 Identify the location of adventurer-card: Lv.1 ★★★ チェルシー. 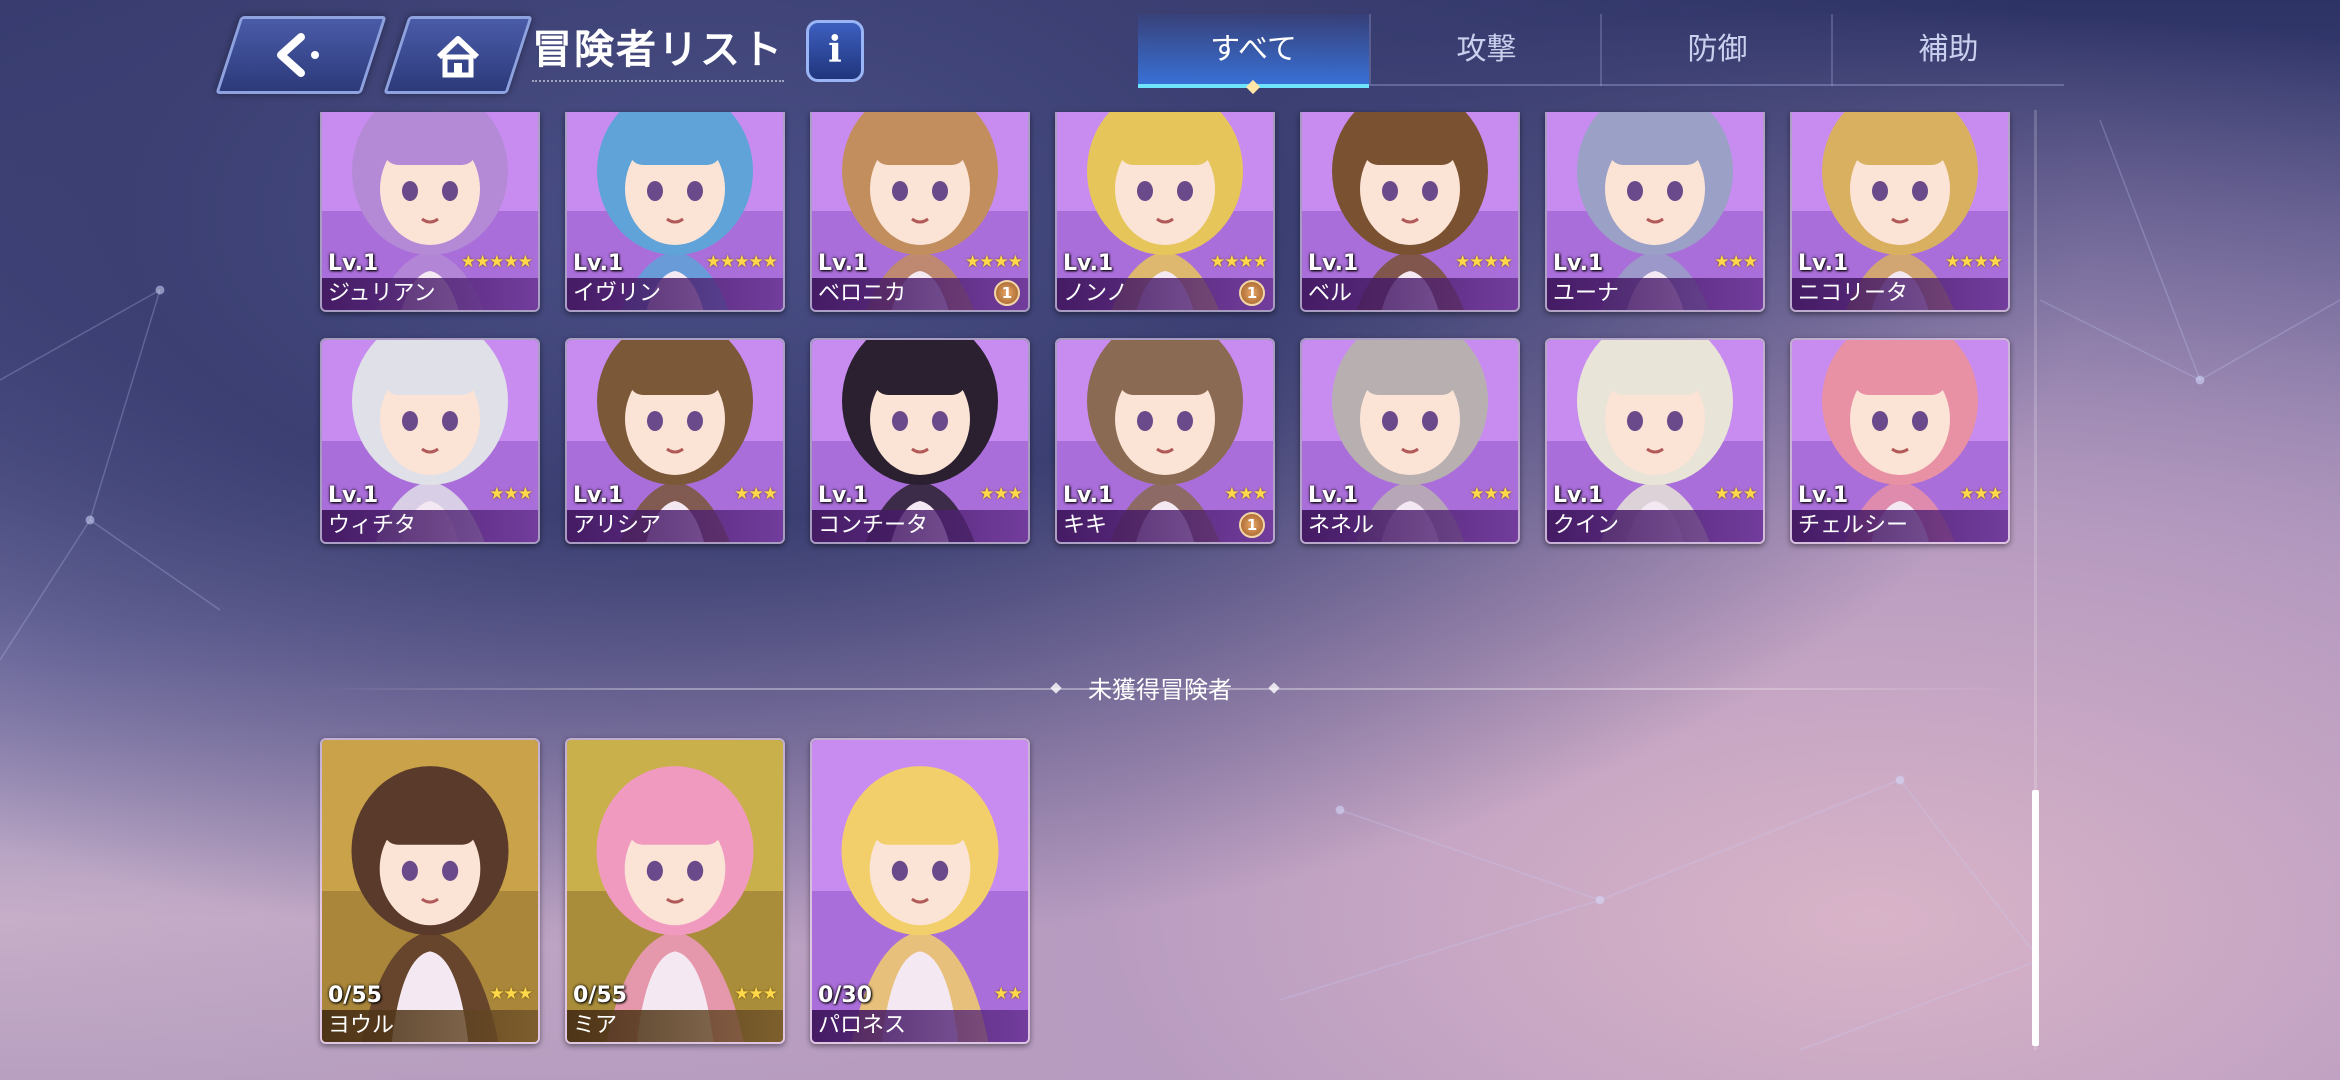
(1900, 441).